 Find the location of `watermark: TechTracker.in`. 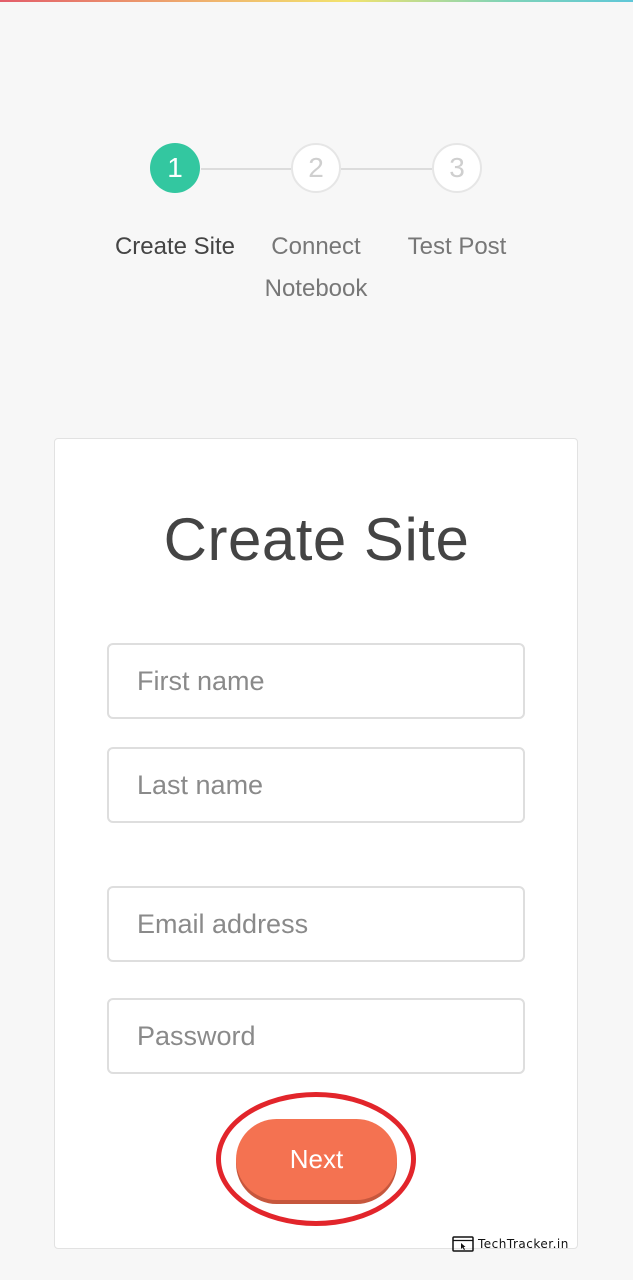

watermark: TechTracker.in is located at coordinates (510, 1244).